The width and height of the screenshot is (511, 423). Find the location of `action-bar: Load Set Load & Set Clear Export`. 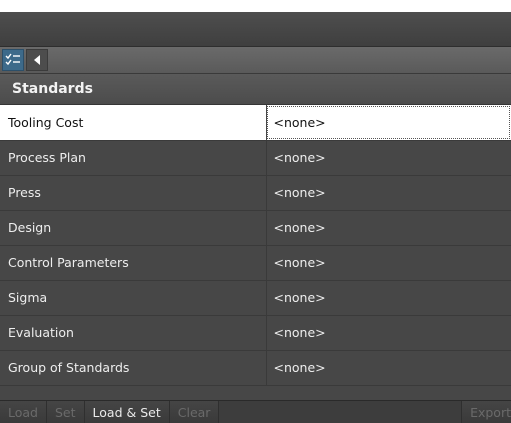

action-bar: Load Set Load & Set Clear Export is located at coordinates (255, 411).